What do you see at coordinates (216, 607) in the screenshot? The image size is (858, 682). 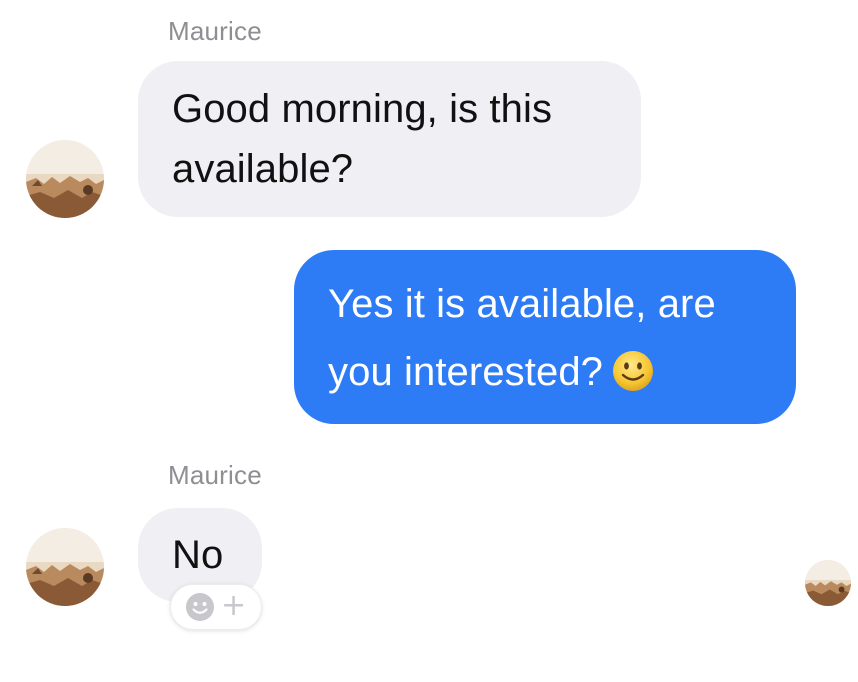 I see `add-reaction-button: +` at bounding box center [216, 607].